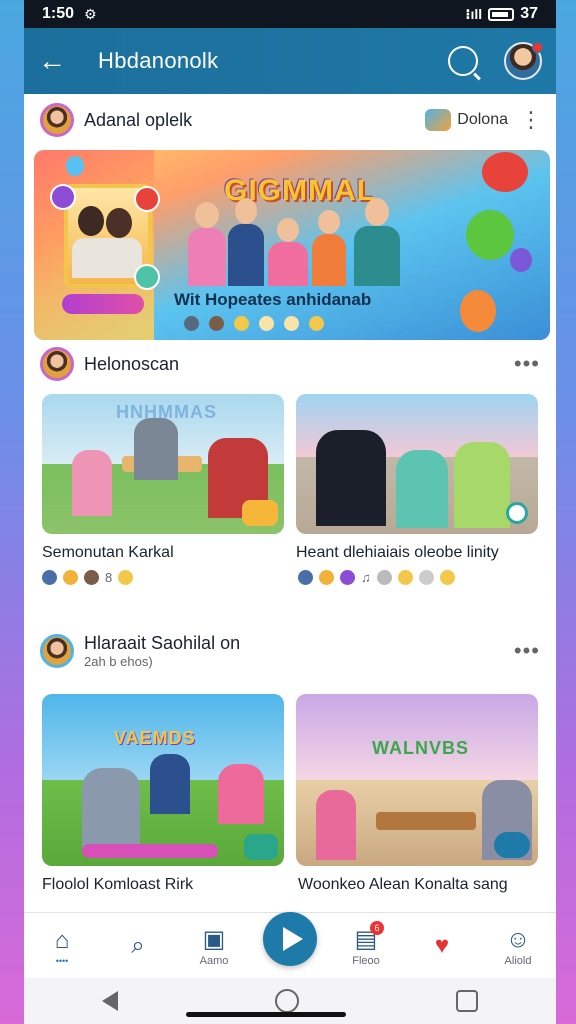 The image size is (576, 1024). I want to click on balloon-purple, so click(521, 260).